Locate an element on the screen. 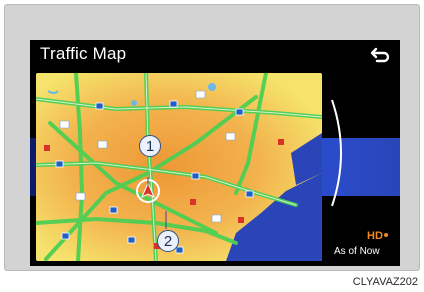 The width and height of the screenshot is (424, 292). return-arrow-icon is located at coordinates (380, 55).